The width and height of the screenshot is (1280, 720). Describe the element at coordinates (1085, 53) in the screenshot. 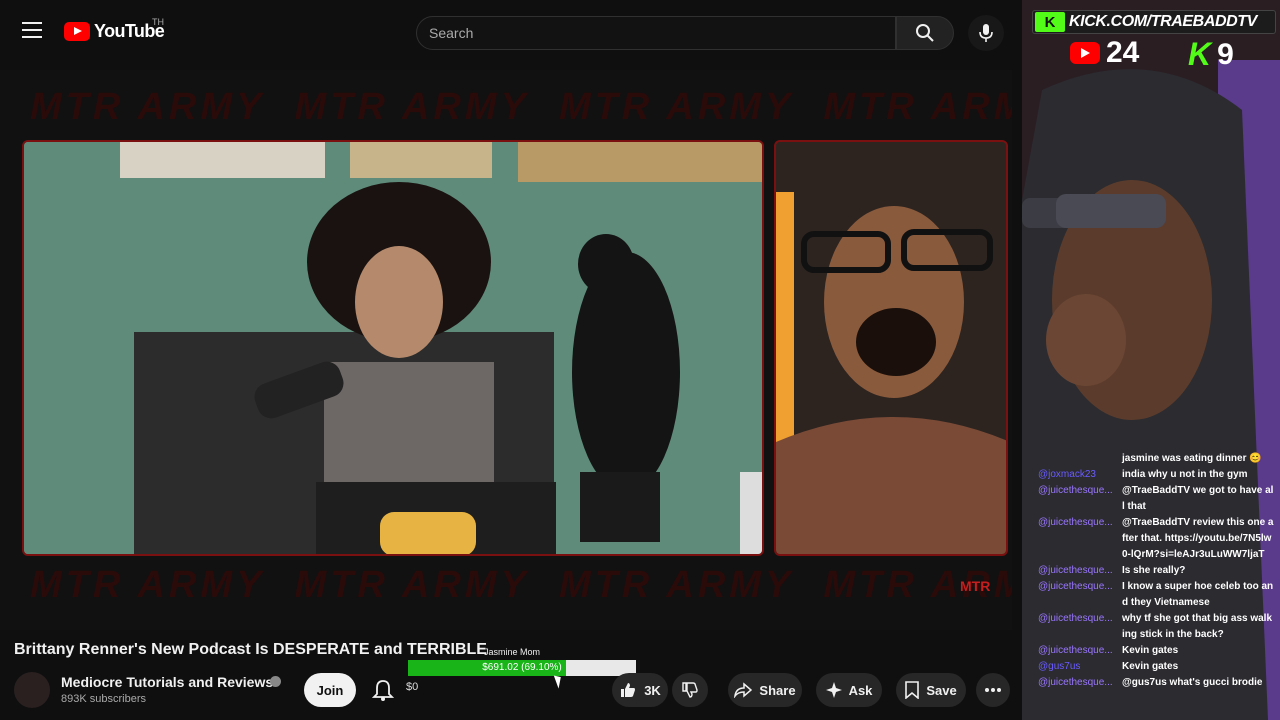

I see `youtube-icon` at that location.